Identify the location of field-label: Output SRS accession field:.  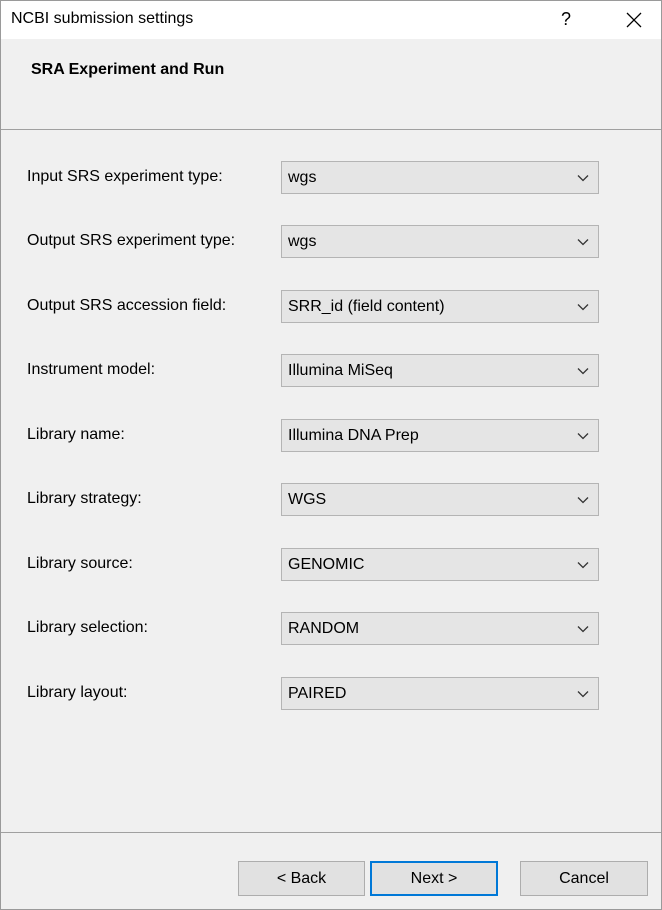
(127, 305).